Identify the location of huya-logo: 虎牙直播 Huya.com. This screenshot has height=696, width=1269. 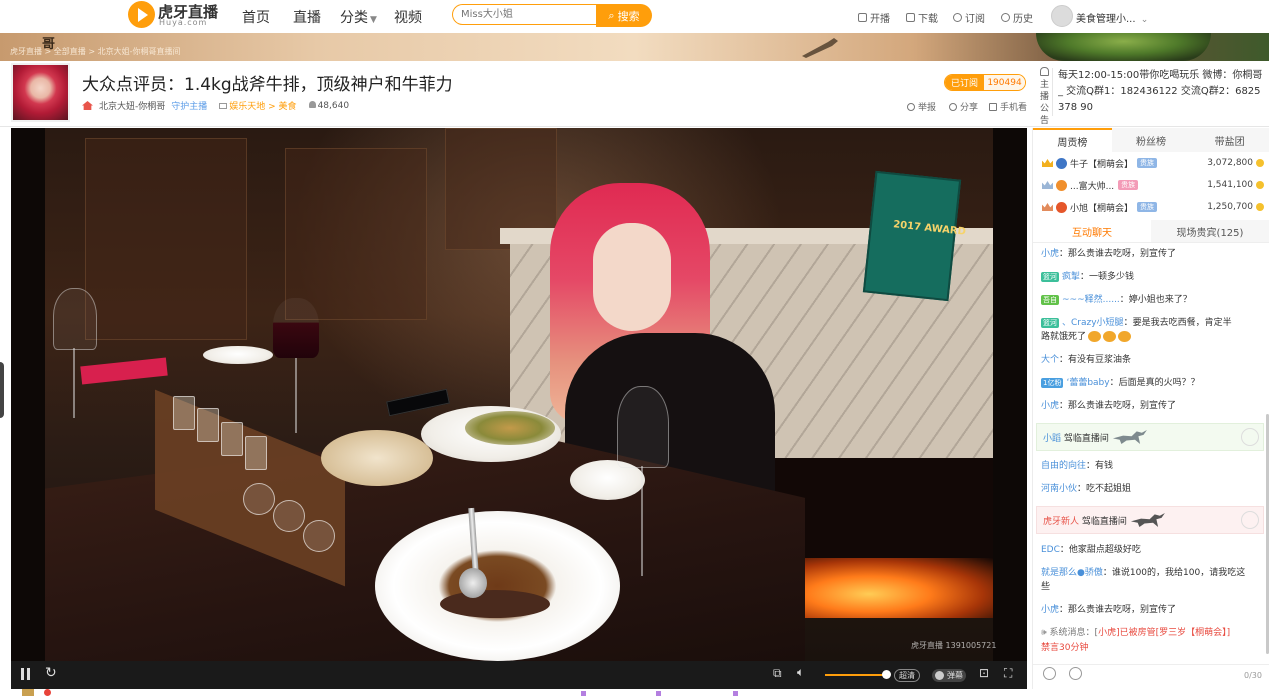
(173, 15).